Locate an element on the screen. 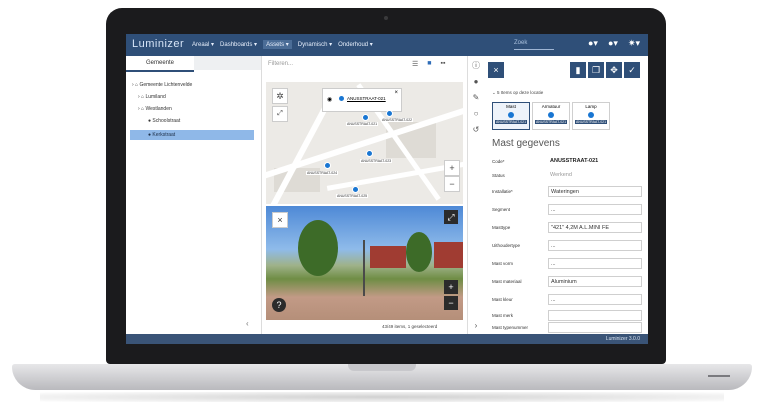 This screenshot has width=763, height=407. nav-dashboards: Dashboards ▾ is located at coordinates (238, 45).